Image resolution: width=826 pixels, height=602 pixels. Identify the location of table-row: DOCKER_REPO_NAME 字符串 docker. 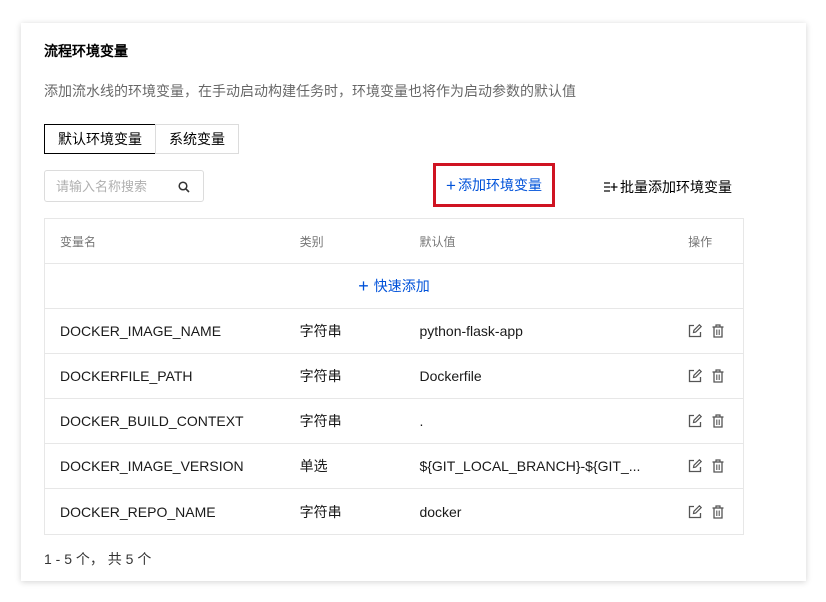
(394, 511).